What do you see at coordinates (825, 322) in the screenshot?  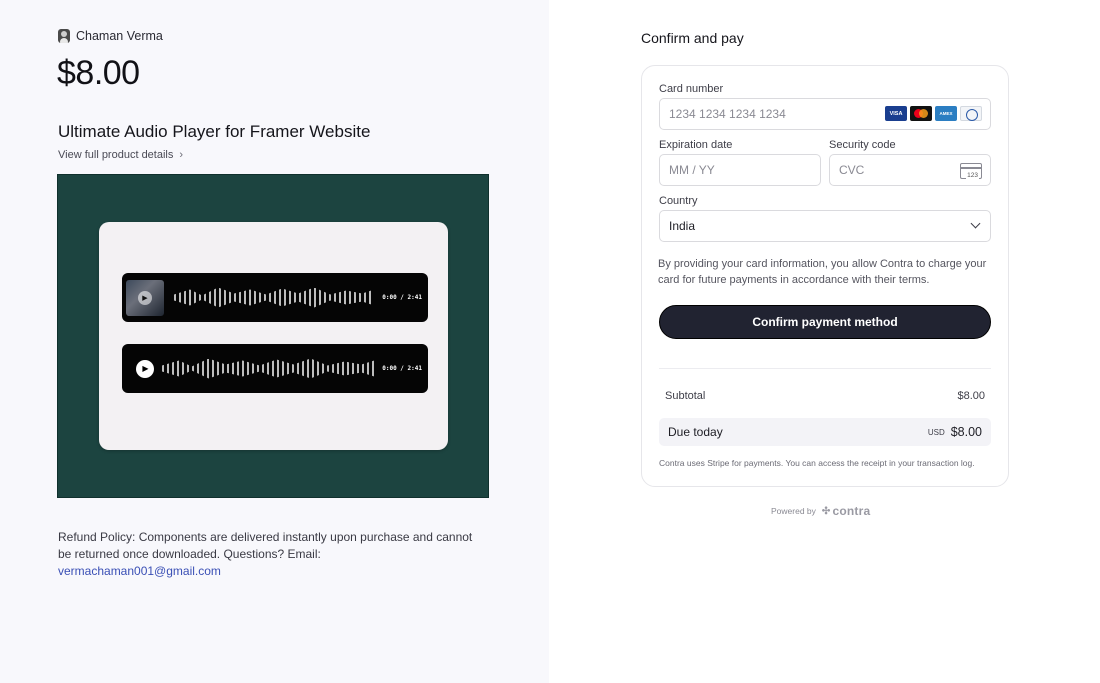 I see `confirm-payment-button: Confirm payment method` at bounding box center [825, 322].